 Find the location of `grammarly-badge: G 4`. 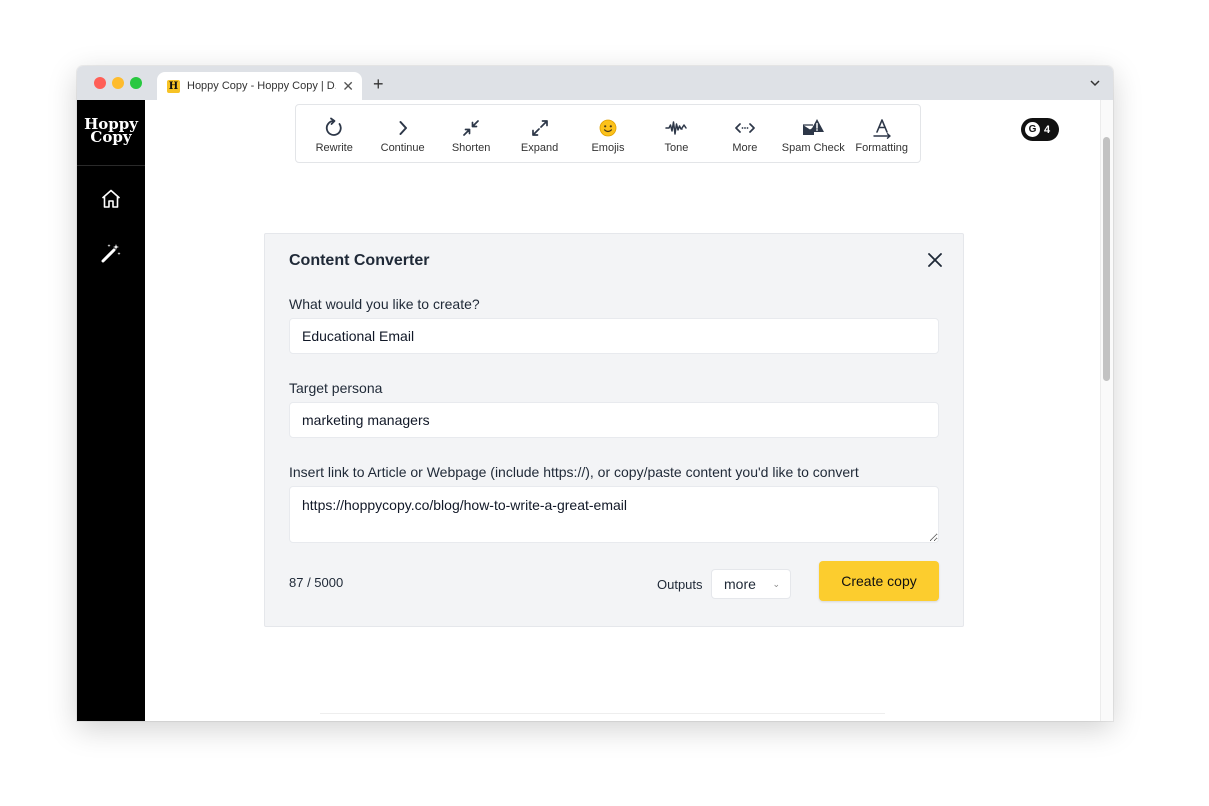

grammarly-badge: G 4 is located at coordinates (1040, 129).